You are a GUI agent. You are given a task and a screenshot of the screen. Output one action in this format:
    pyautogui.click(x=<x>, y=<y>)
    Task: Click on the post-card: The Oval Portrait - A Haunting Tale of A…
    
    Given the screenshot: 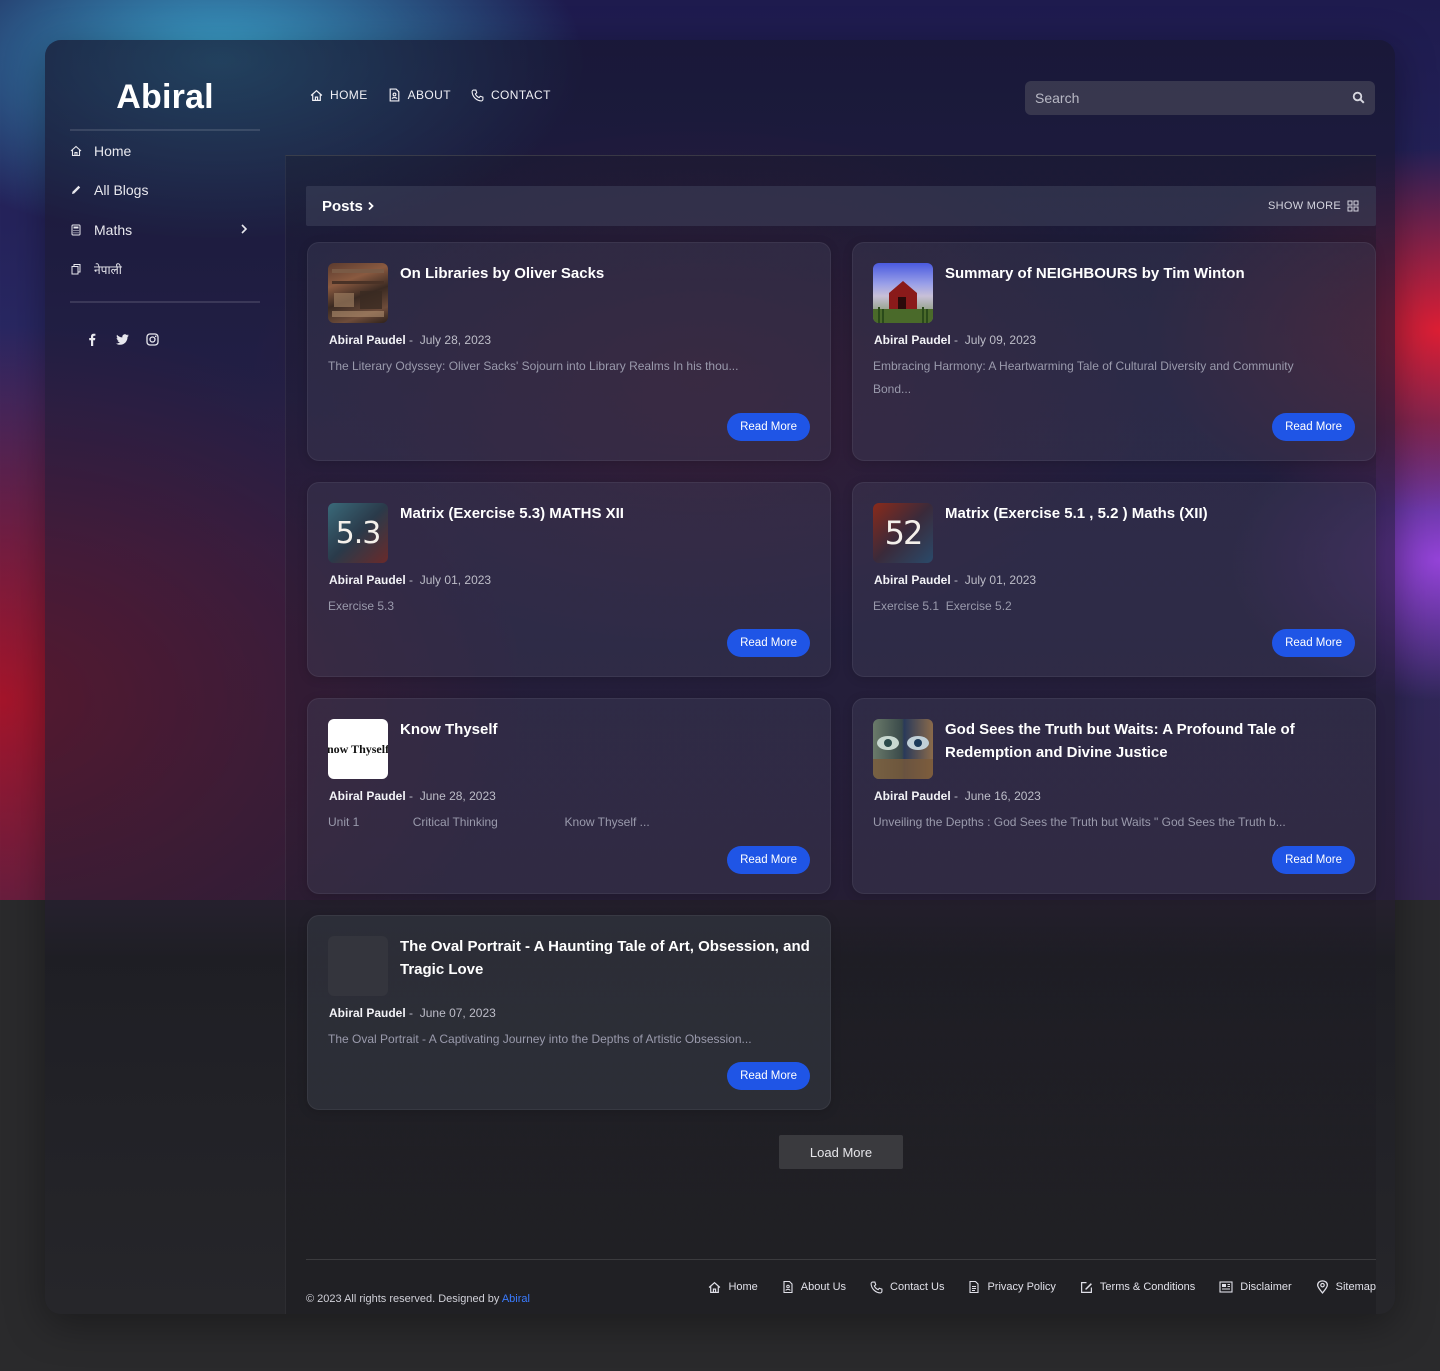 What is the action you would take?
    pyautogui.click(x=569, y=1012)
    